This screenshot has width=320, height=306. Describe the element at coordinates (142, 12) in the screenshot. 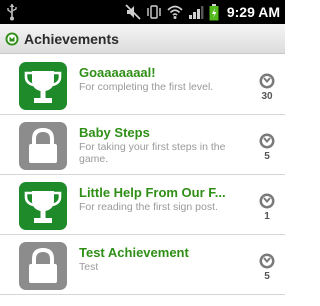

I see `status-bar: 9:29 AM` at that location.